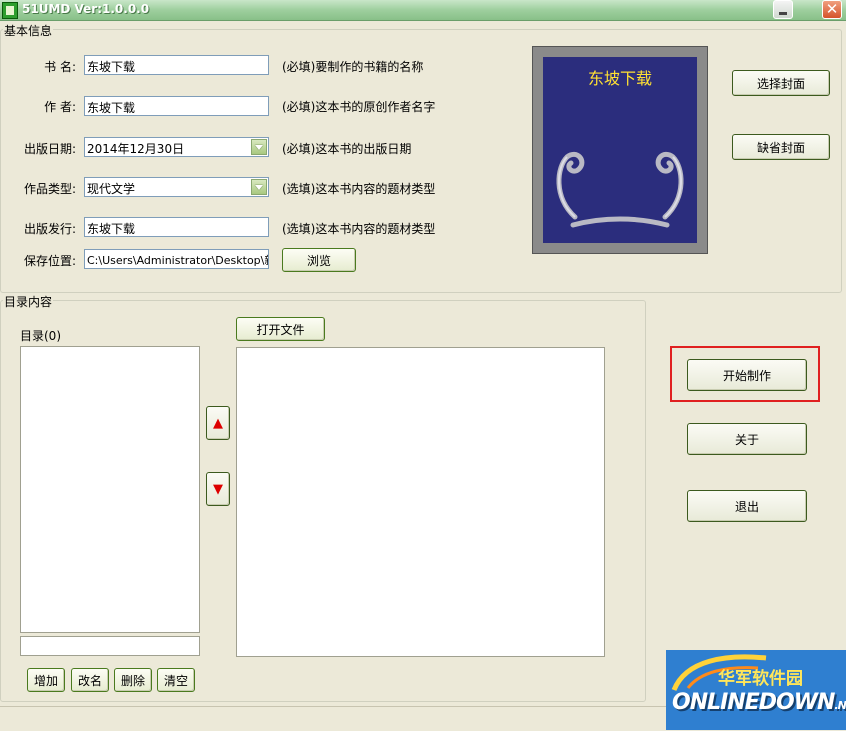 The width and height of the screenshot is (846, 731). Describe the element at coordinates (840, 705) in the screenshot. I see `watermark-suffix: .NET` at that location.